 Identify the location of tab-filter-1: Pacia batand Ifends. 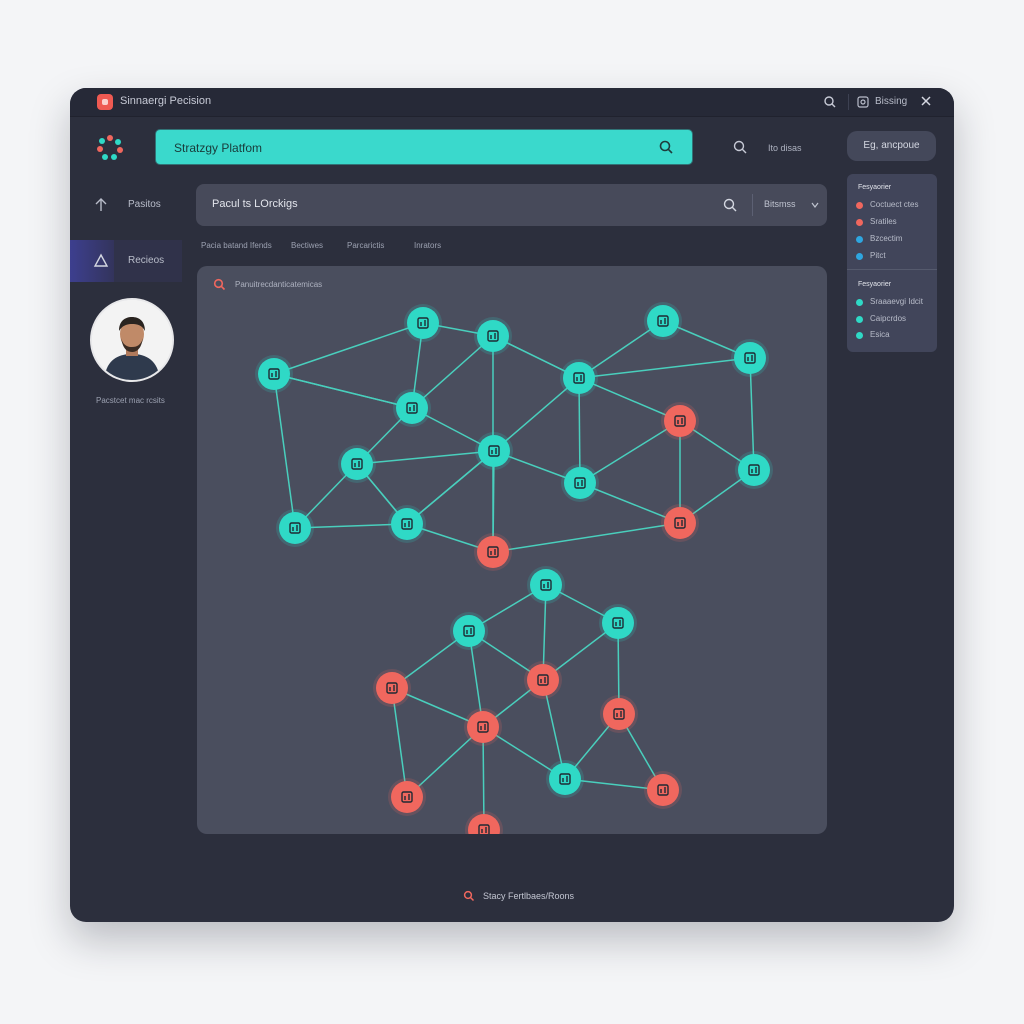
(236, 245).